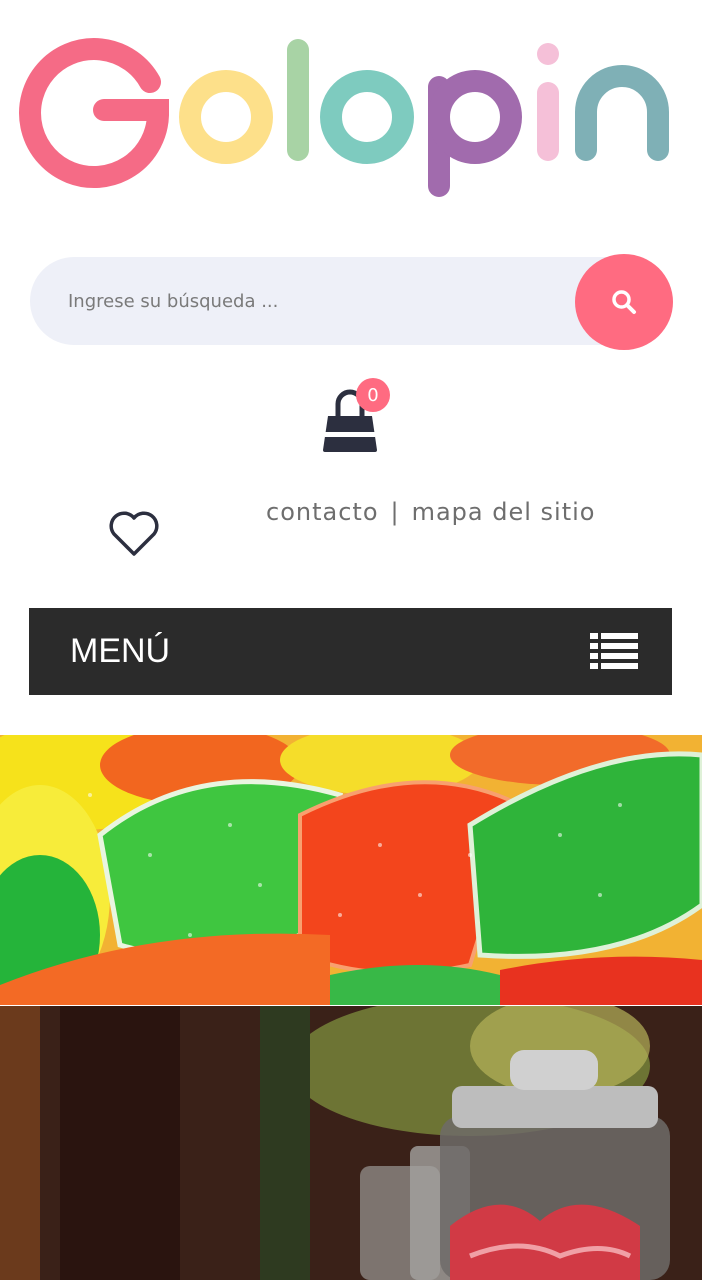 This screenshot has height=1280, width=702. Describe the element at coordinates (322, 512) in the screenshot. I see `contact-link: contacto` at that location.